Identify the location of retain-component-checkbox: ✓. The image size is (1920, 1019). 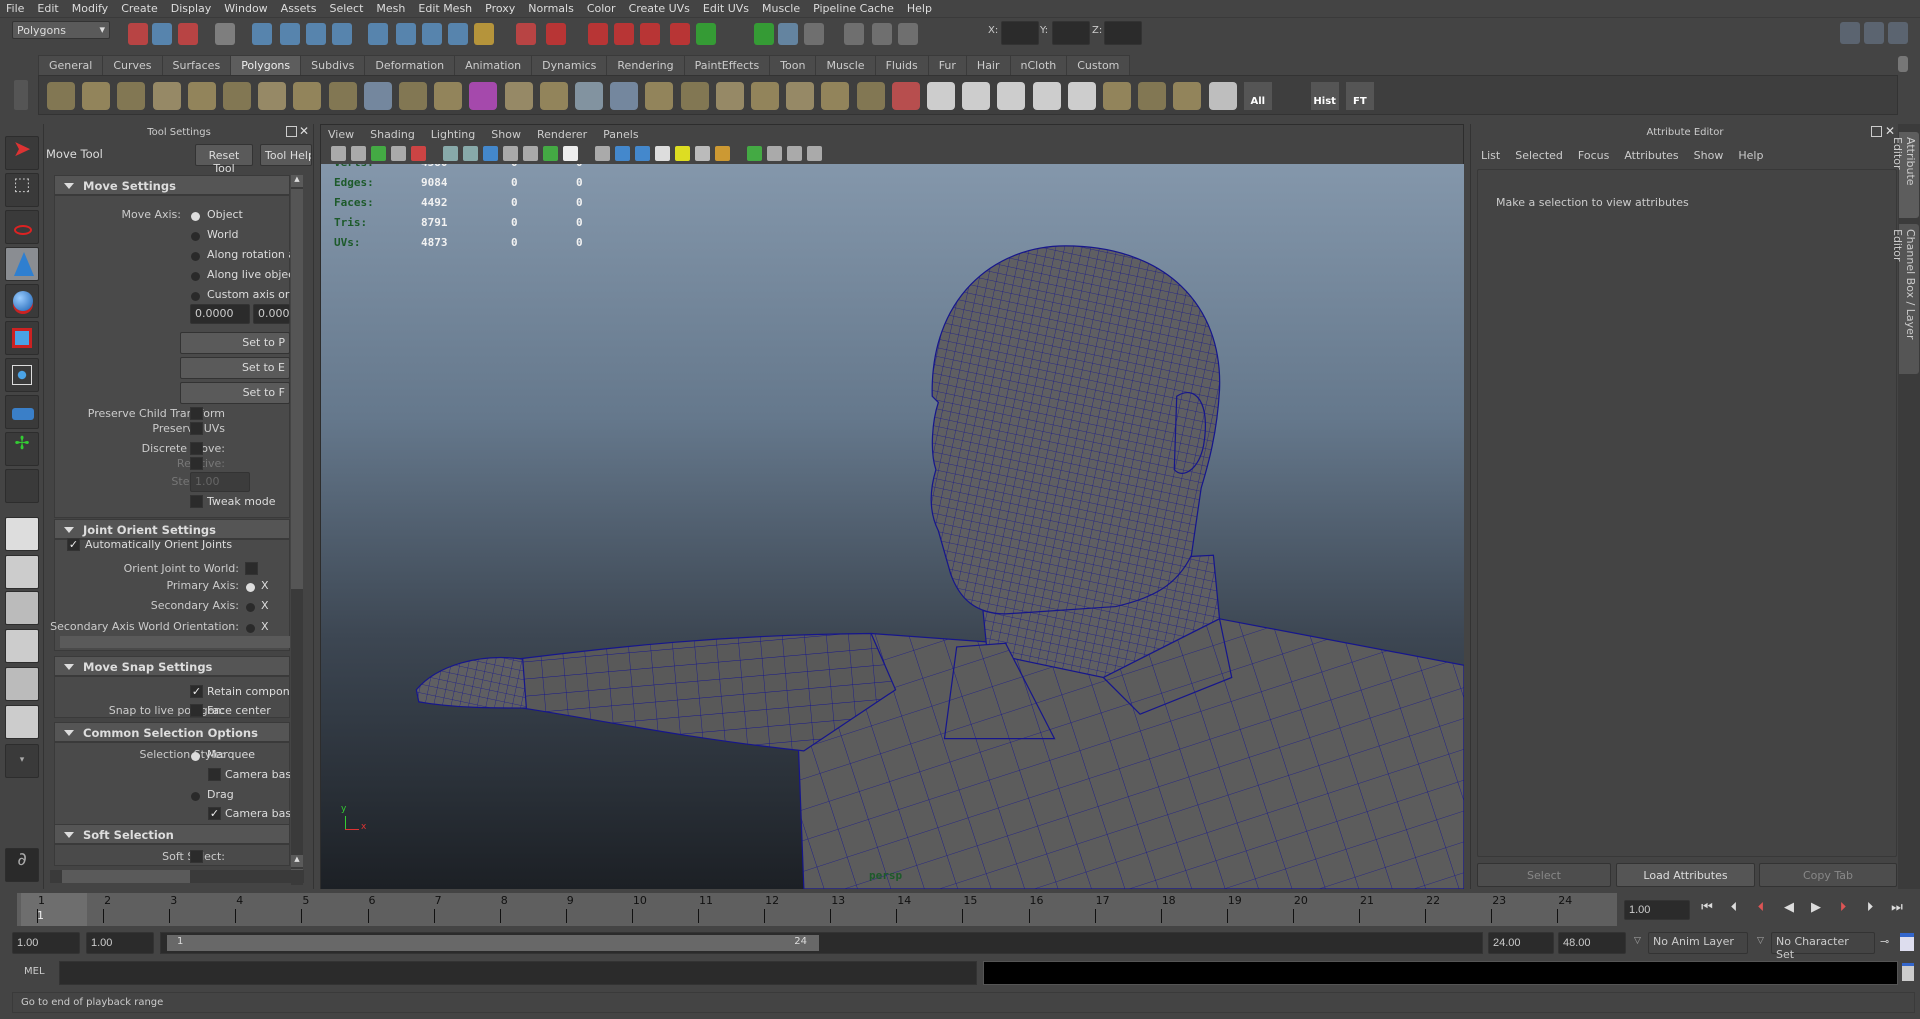
(196, 691).